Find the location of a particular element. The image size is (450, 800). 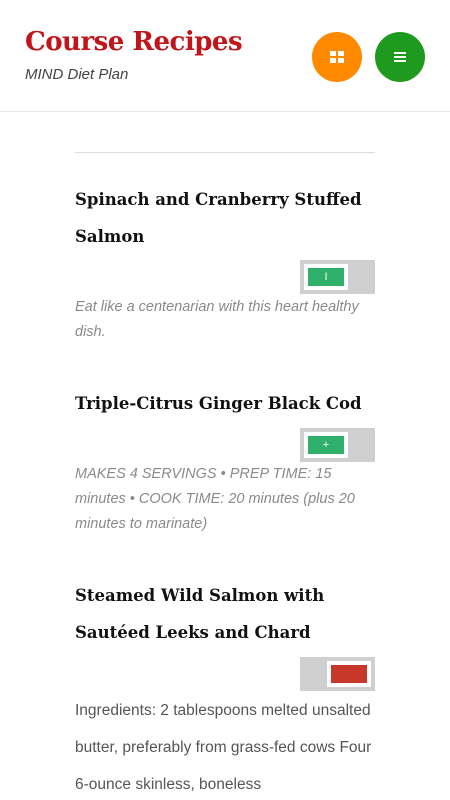

hamburger-menu-icon is located at coordinates (400, 57).